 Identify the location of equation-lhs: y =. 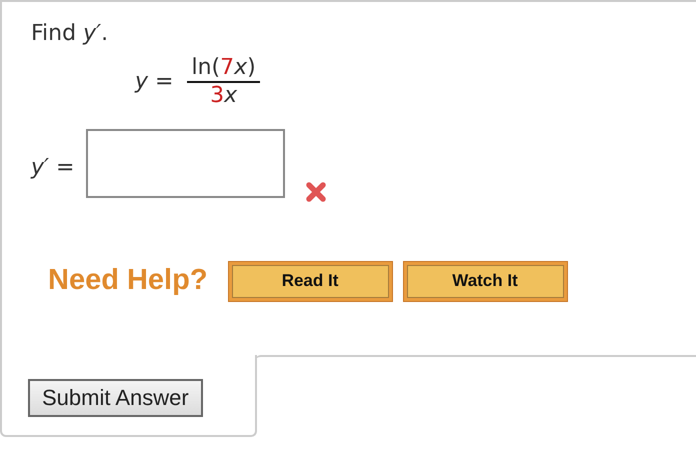
(154, 82).